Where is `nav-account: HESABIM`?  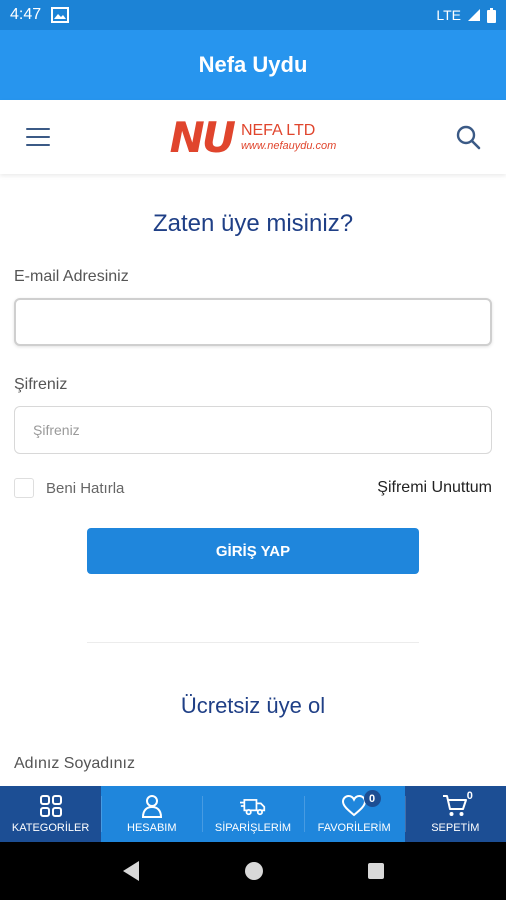
nav-account: HESABIM is located at coordinates (151, 814).